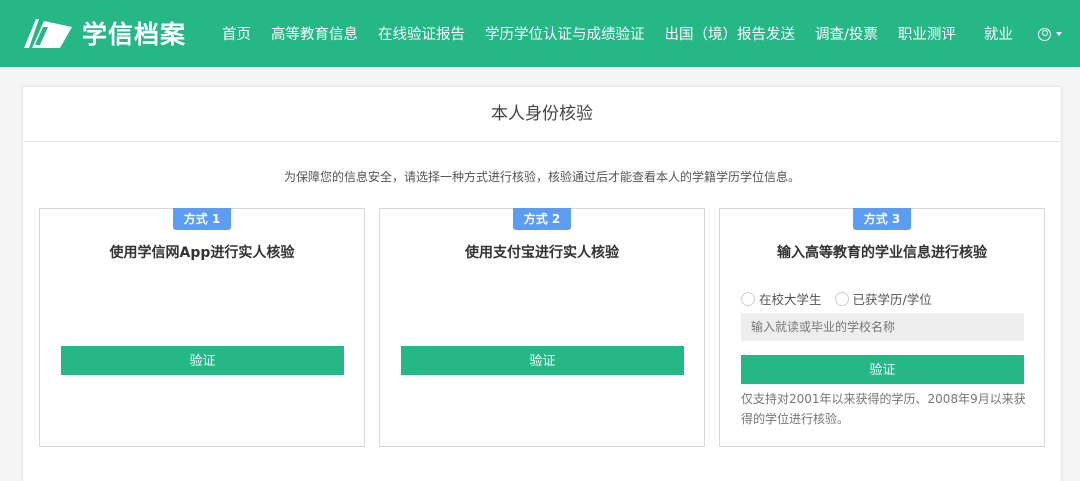  Describe the element at coordinates (202, 219) in the screenshot. I see `method-badge: 方式 1` at that location.